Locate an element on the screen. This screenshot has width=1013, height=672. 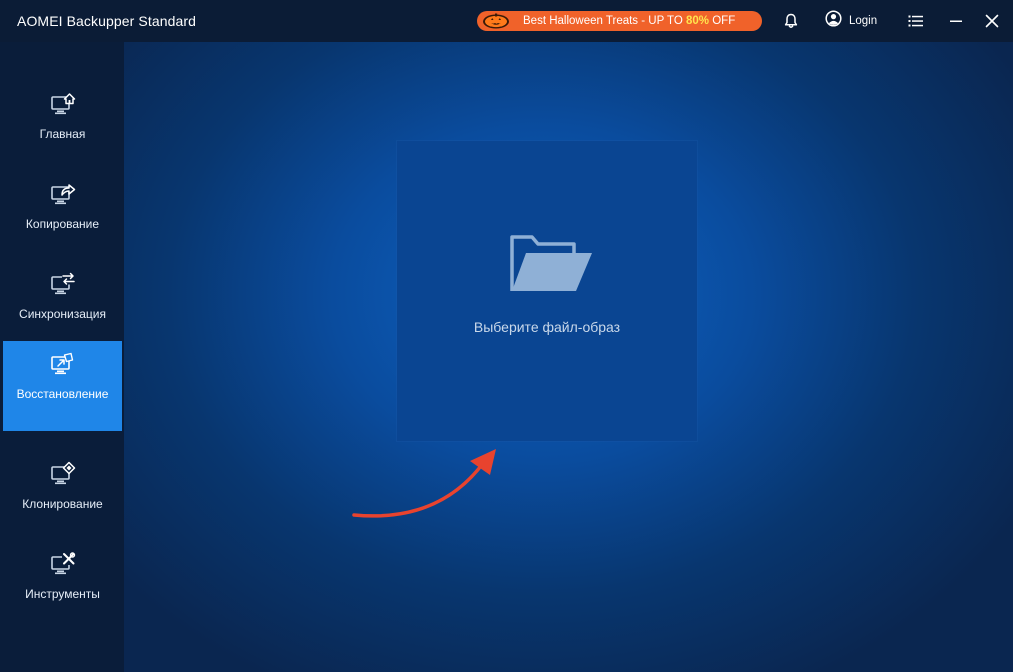
red-arrow-annotation is located at coordinates (424, 483).